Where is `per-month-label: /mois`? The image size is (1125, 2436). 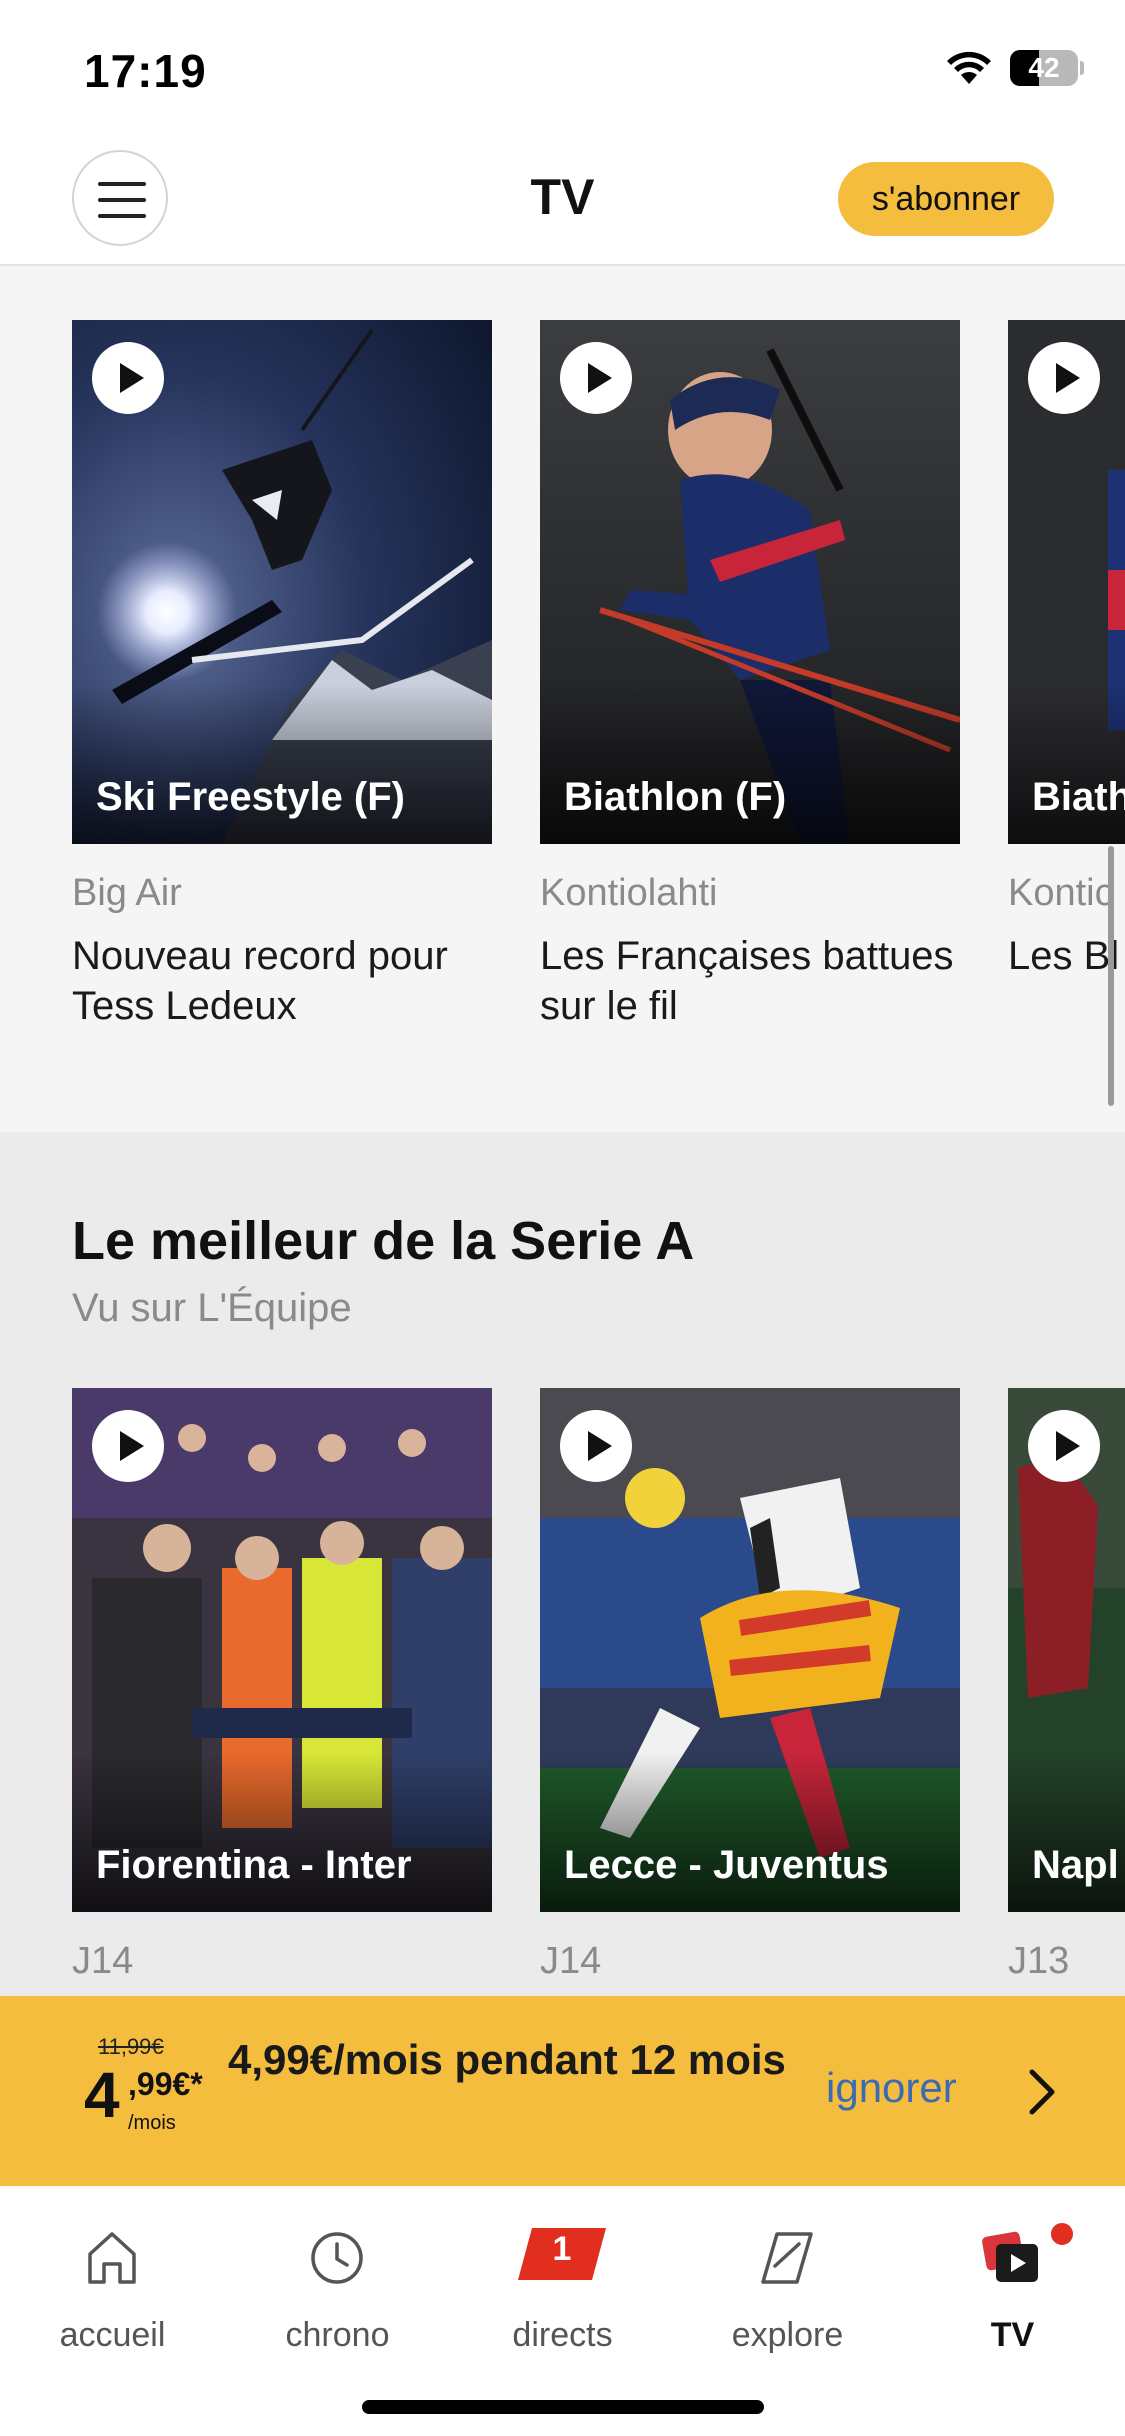 per-month-label: /mois is located at coordinates (152, 2123).